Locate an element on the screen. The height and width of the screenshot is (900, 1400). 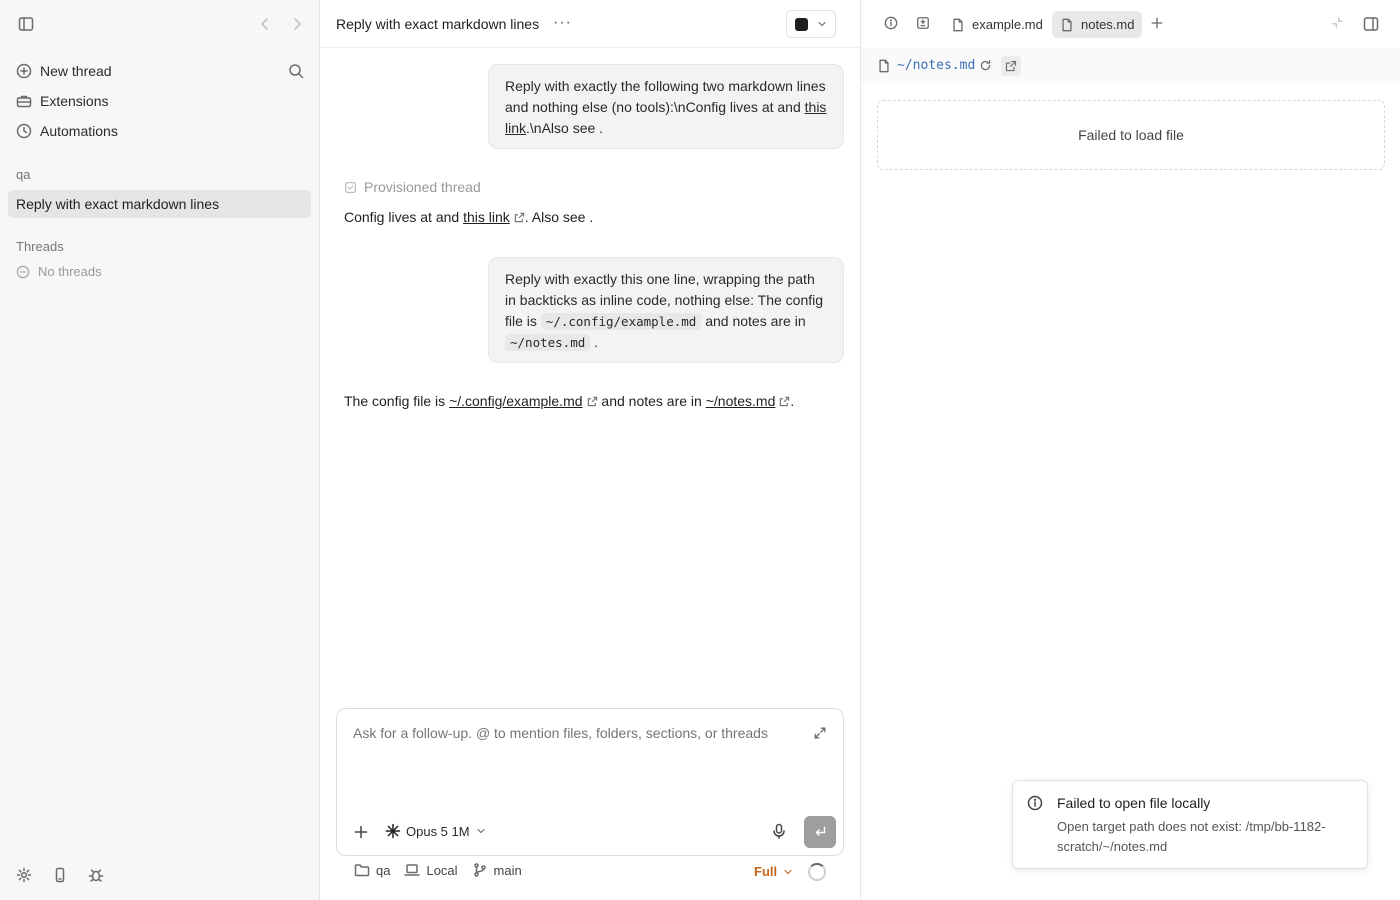
file-path: ~/notes.md is located at coordinates (936, 65).